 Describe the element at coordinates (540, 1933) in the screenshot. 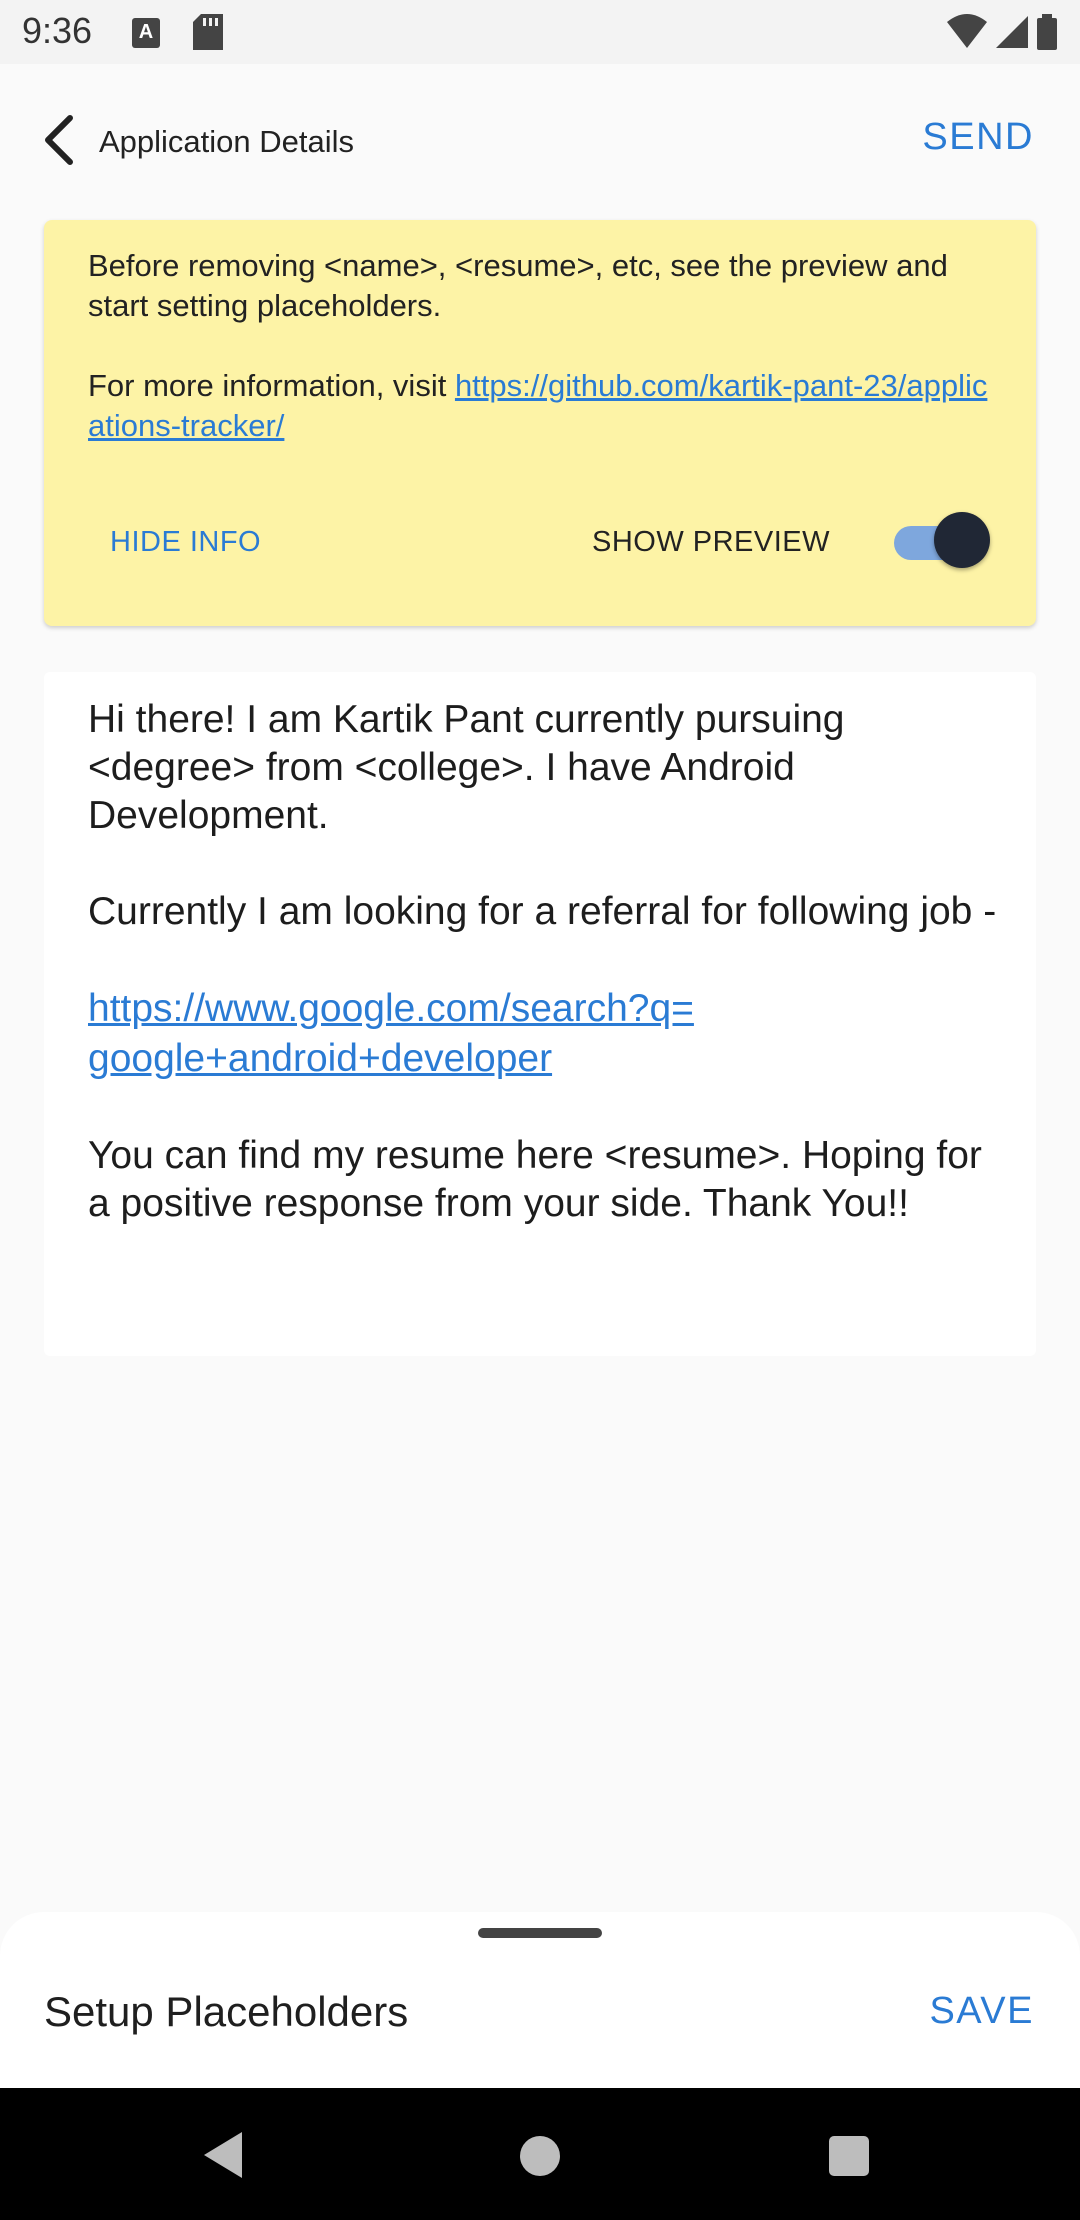

I see `drag-handle` at that location.